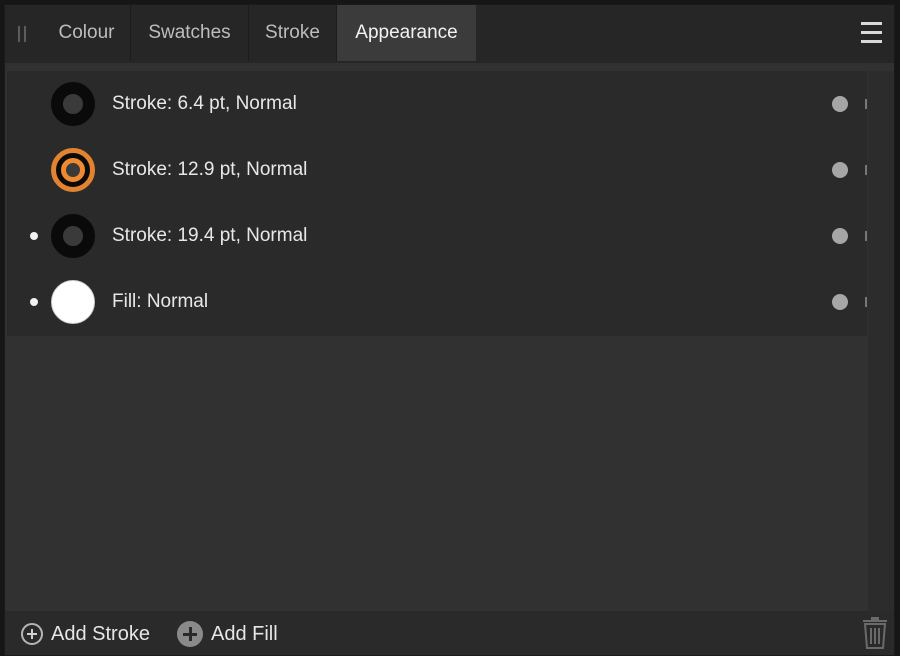  Describe the element at coordinates (204, 103) in the screenshot. I see `layer-label: Stroke: 6.4 pt, Normal` at that location.